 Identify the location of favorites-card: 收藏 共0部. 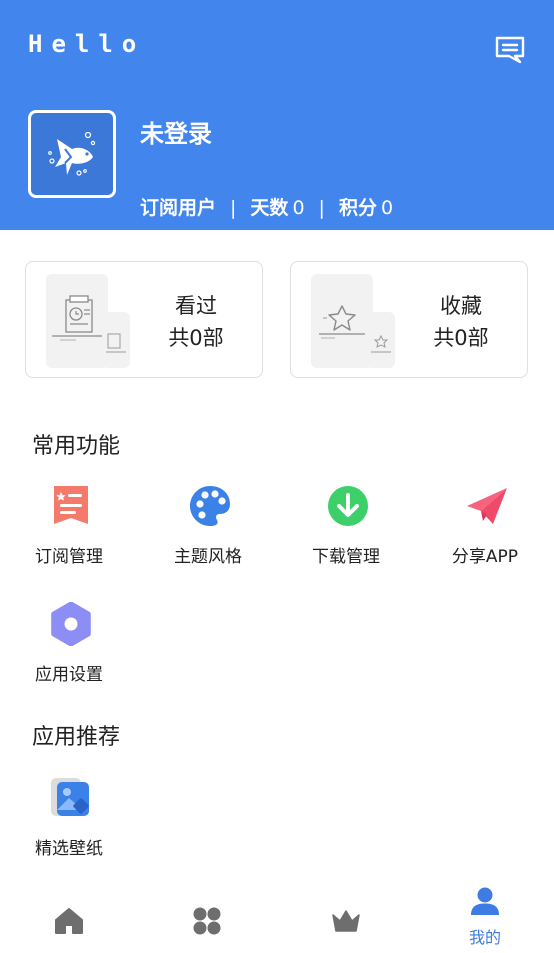
(409, 319).